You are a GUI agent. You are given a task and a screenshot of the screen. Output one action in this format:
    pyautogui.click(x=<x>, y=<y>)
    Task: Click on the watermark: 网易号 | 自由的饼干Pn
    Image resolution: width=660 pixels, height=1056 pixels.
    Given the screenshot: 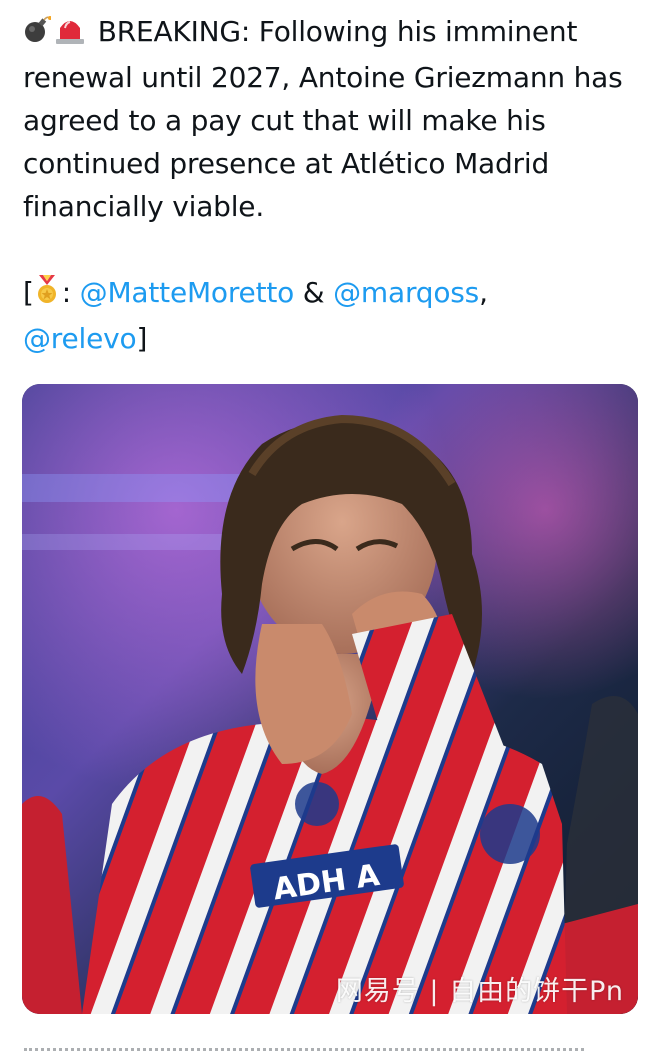 What is the action you would take?
    pyautogui.click(x=479, y=991)
    